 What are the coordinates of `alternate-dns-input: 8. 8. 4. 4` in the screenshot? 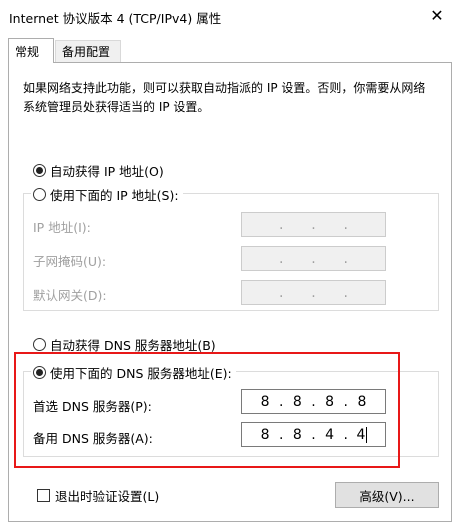 It's located at (313, 434).